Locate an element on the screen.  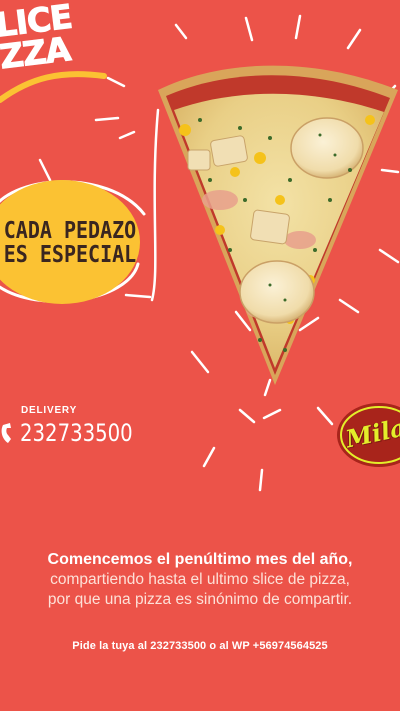
badge-line-2: ES ESPECIAL is located at coordinates (70, 254).